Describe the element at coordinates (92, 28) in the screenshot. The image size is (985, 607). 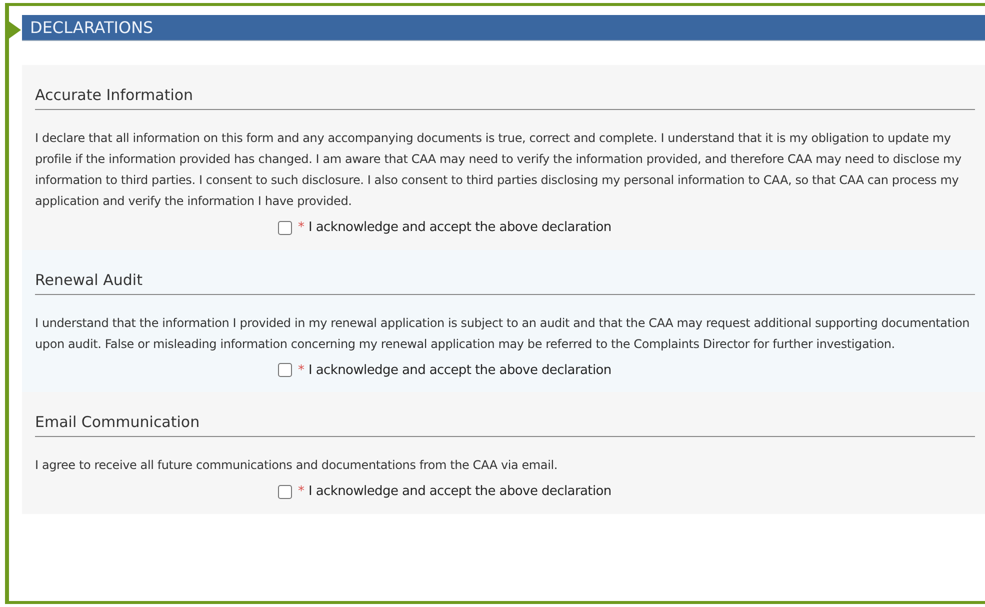
I see `header-title: DECLARATIONS` at that location.